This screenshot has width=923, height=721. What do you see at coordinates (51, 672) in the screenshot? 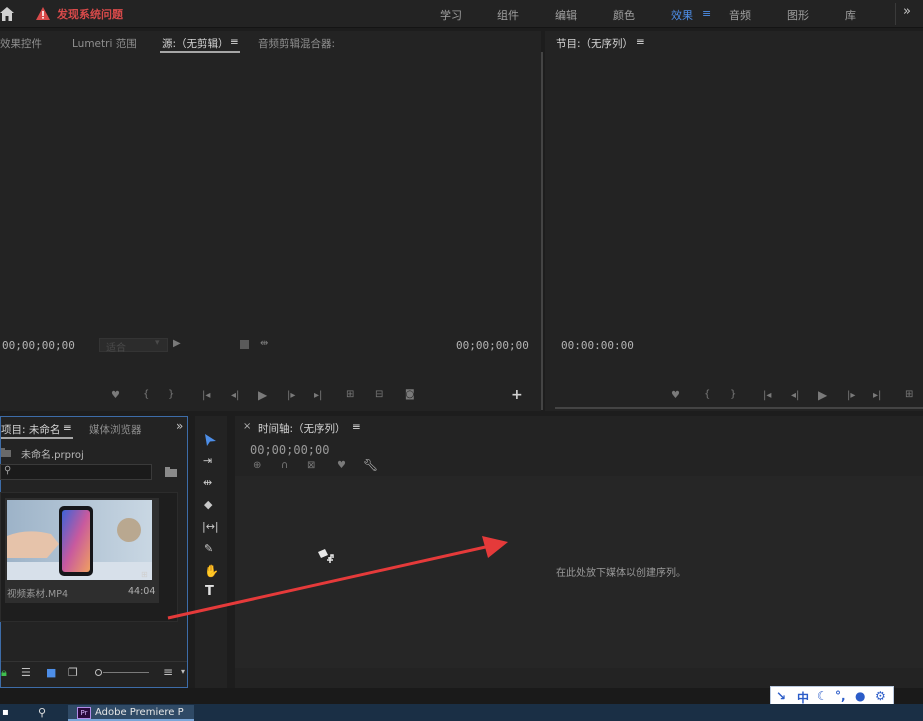
I see `icon-view-icon: ■` at bounding box center [51, 672].